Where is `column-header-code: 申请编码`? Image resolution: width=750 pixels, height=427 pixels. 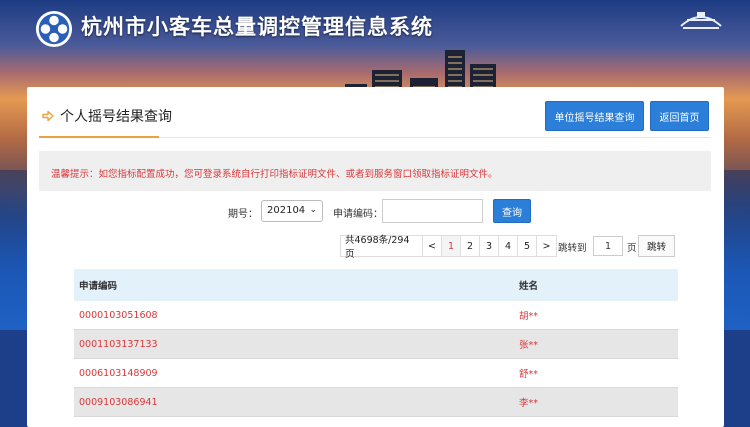
column-header-code: 申请编码 is located at coordinates (98, 286).